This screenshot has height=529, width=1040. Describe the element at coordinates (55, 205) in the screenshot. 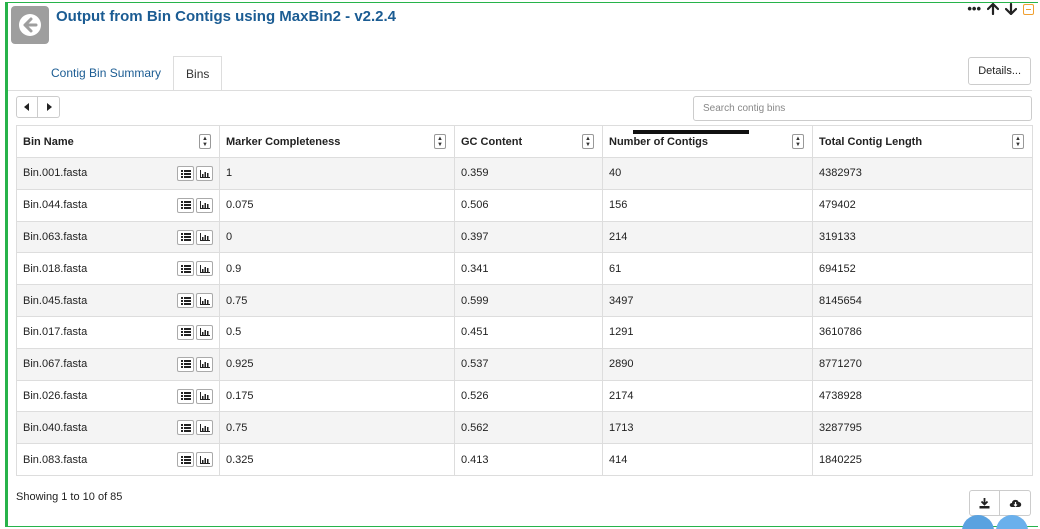

I see `bin-name: Bin.044.fasta` at that location.